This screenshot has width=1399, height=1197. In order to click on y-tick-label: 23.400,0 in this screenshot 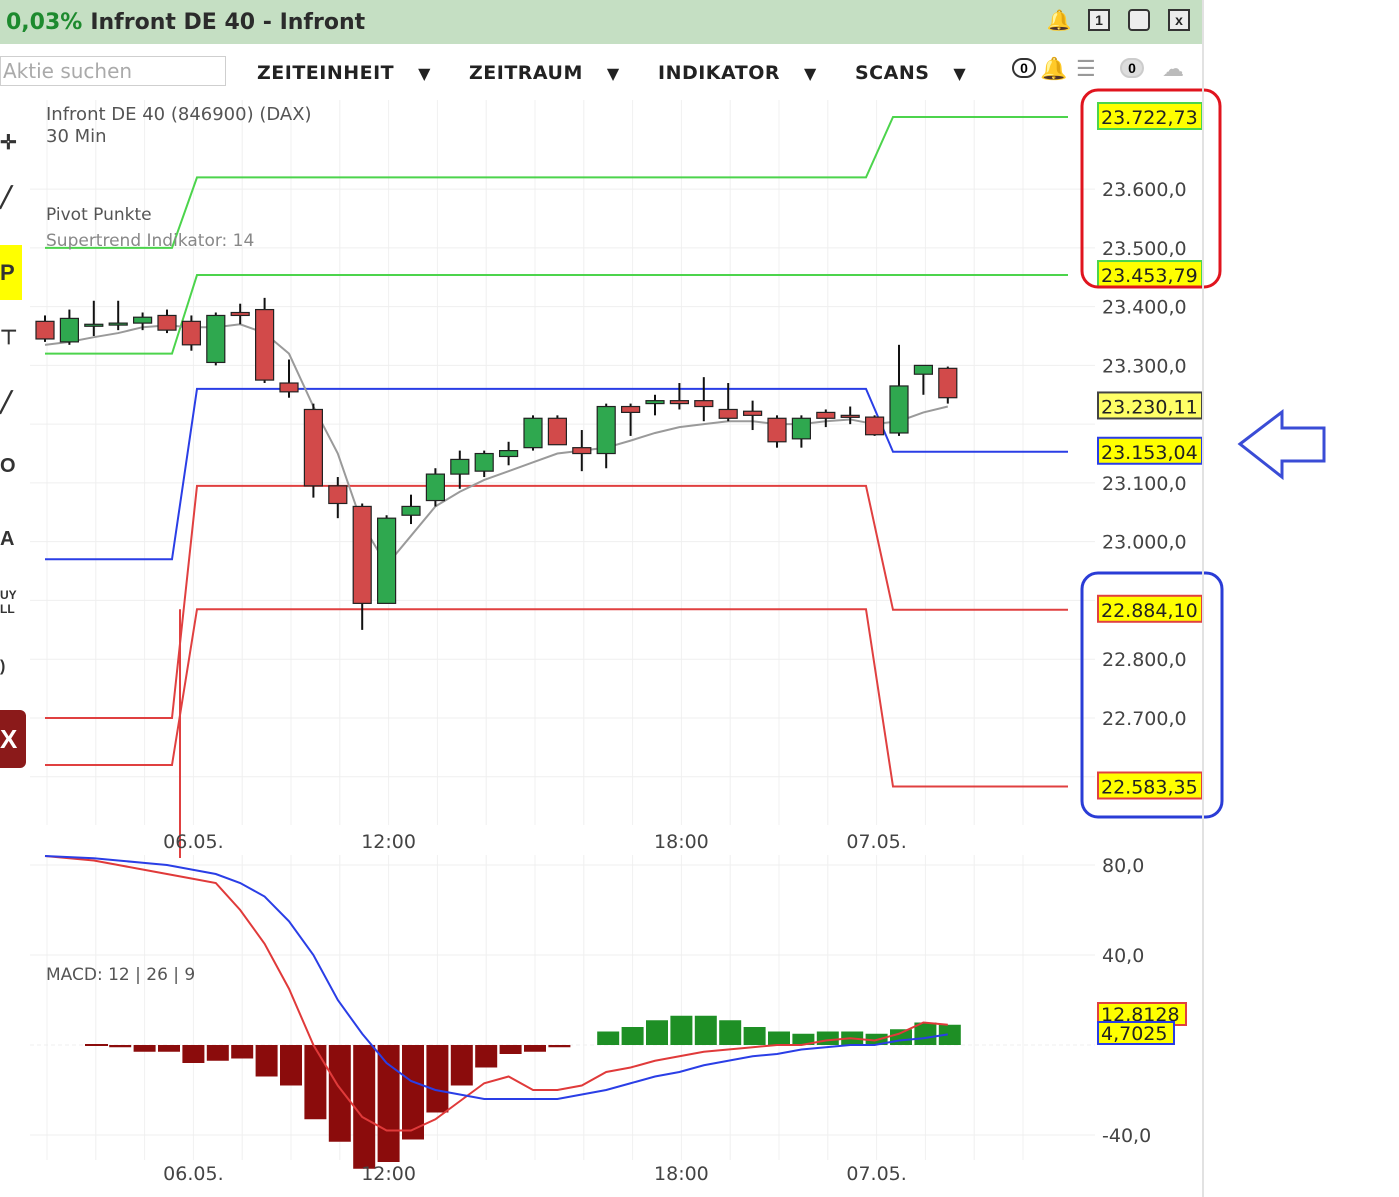, I will do `click(1144, 308)`.